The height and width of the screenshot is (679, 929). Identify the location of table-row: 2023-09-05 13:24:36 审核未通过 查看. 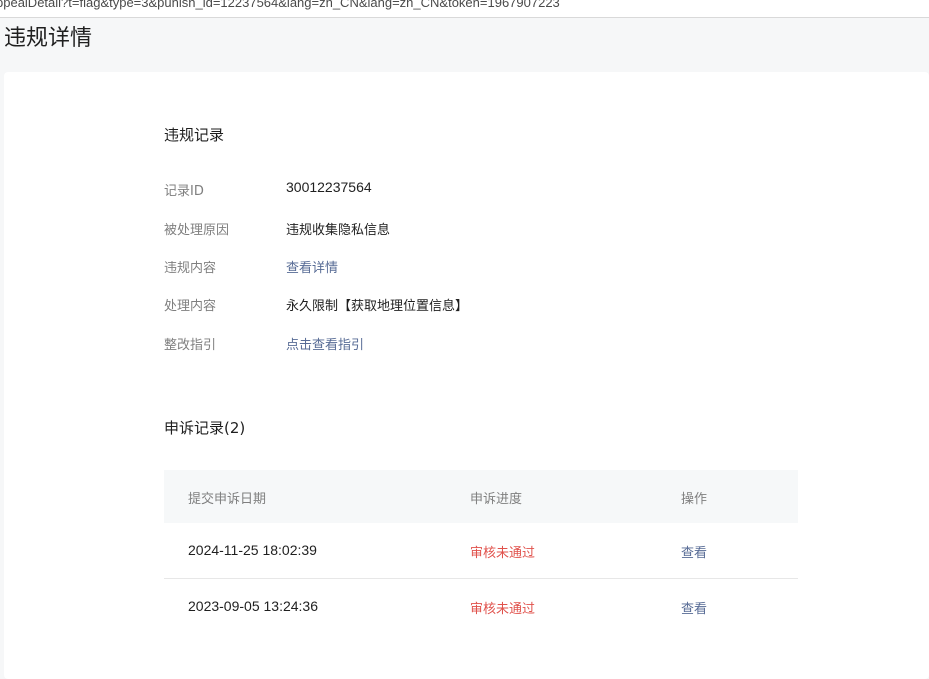
(481, 607).